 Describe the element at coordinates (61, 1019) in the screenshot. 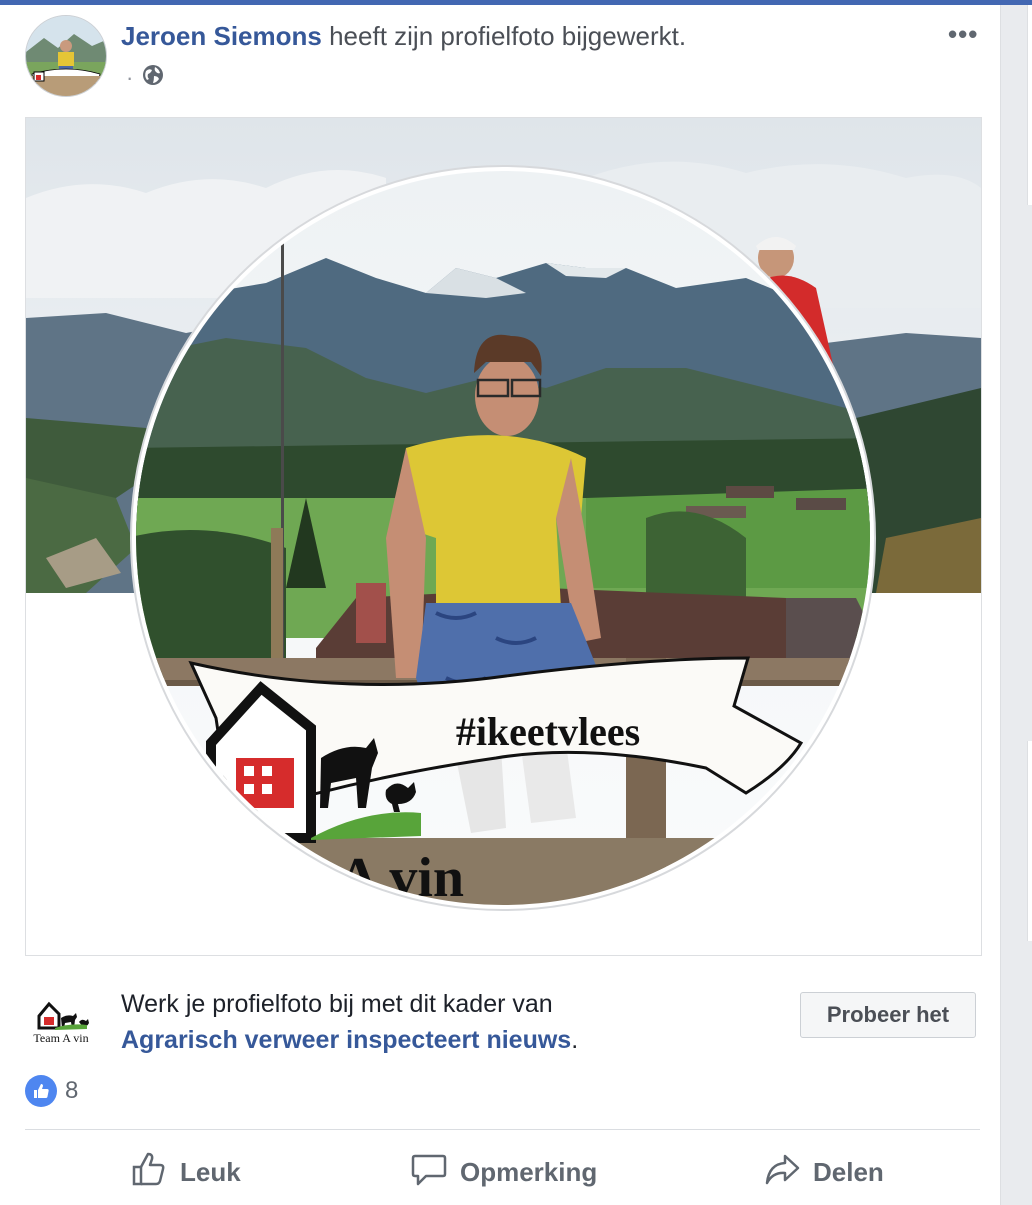

I see `team-a-vin-logo: Team A vin` at that location.